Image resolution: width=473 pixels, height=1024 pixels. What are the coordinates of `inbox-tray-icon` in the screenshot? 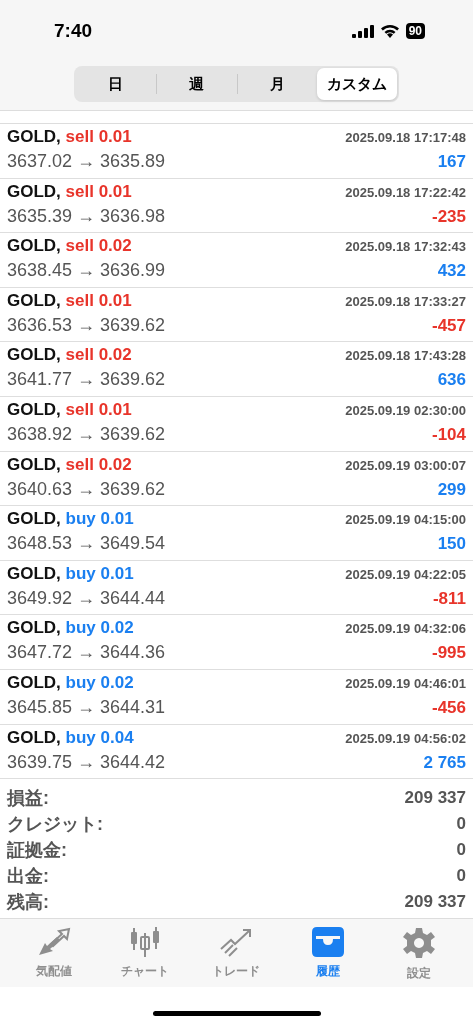 It's located at (327, 942).